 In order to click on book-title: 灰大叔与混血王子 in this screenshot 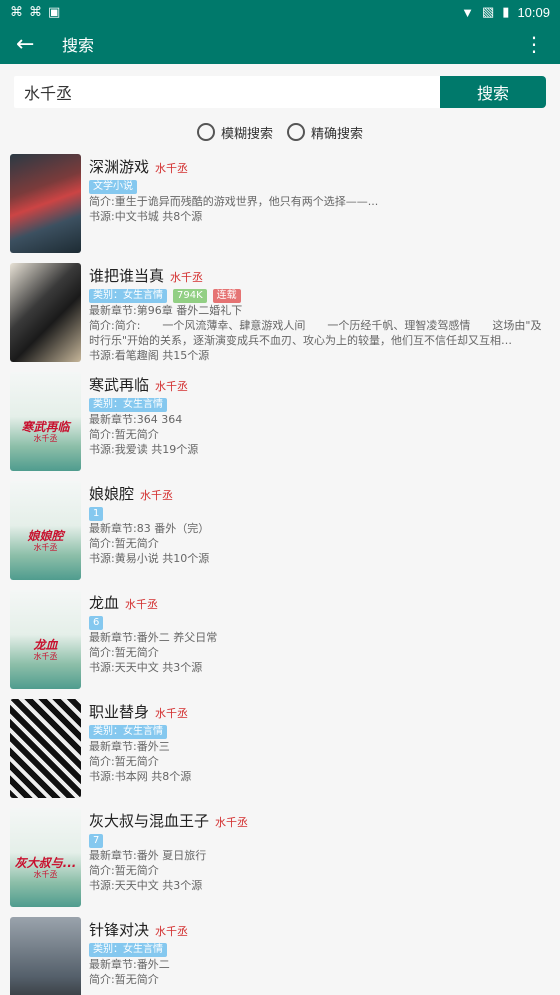, I will do `click(149, 821)`.